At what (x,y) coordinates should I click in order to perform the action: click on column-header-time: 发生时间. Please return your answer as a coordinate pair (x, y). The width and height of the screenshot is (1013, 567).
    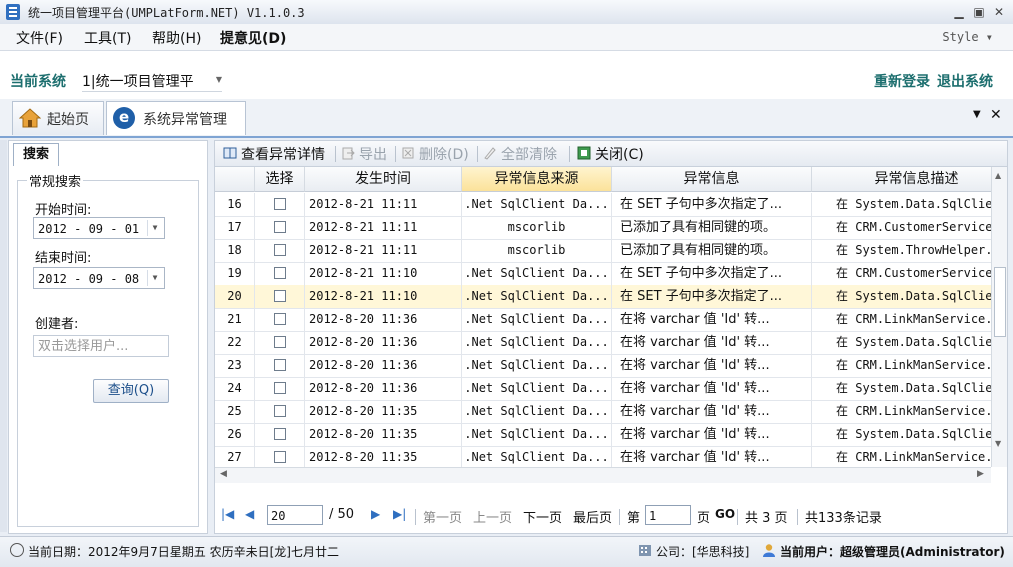
    Looking at the image, I should click on (383, 179).